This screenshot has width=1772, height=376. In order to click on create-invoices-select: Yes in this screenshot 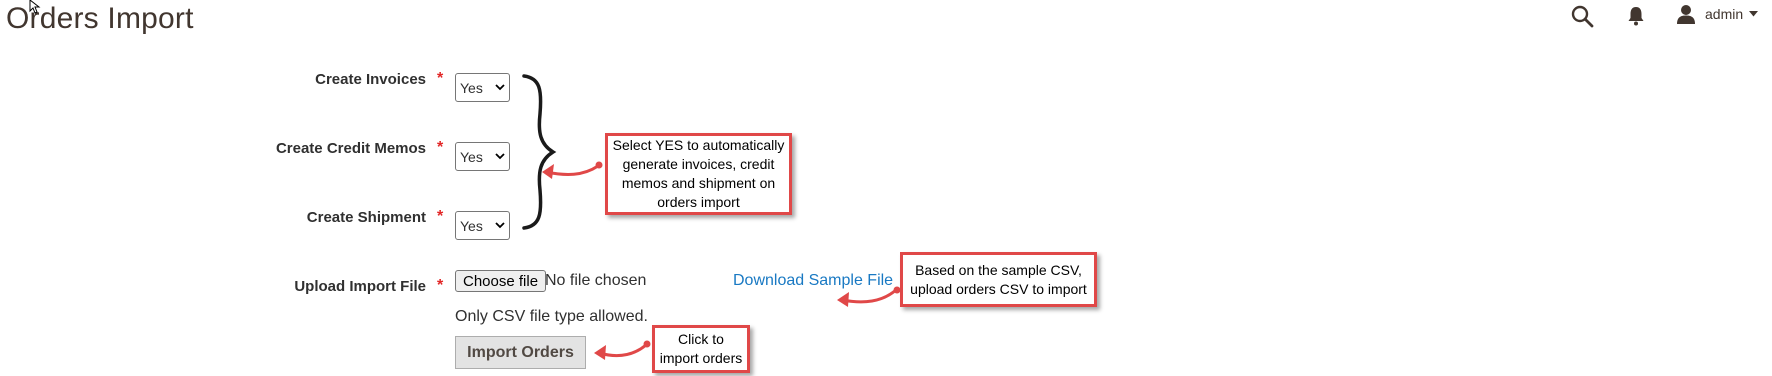, I will do `click(482, 87)`.